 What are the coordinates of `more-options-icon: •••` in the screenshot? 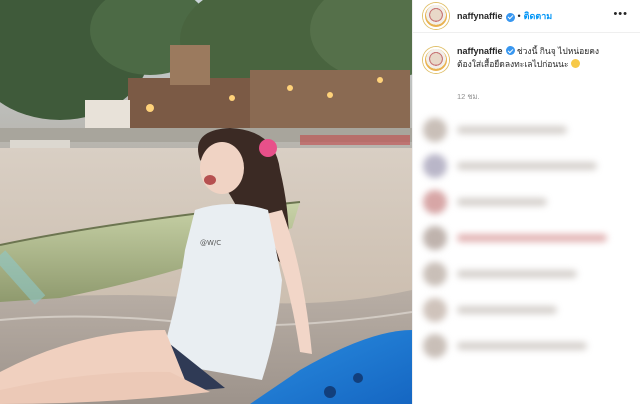 It's located at (620, 14).